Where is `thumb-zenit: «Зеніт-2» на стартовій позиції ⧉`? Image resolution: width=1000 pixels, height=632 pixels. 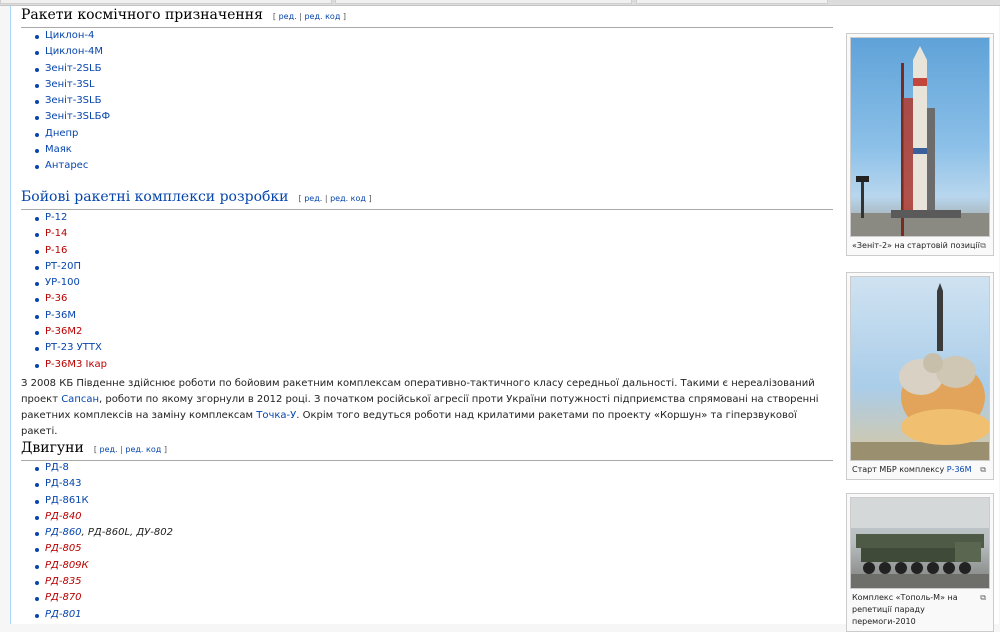 thumb-zenit: «Зеніт-2» на стартовій позиції ⧉ is located at coordinates (920, 144).